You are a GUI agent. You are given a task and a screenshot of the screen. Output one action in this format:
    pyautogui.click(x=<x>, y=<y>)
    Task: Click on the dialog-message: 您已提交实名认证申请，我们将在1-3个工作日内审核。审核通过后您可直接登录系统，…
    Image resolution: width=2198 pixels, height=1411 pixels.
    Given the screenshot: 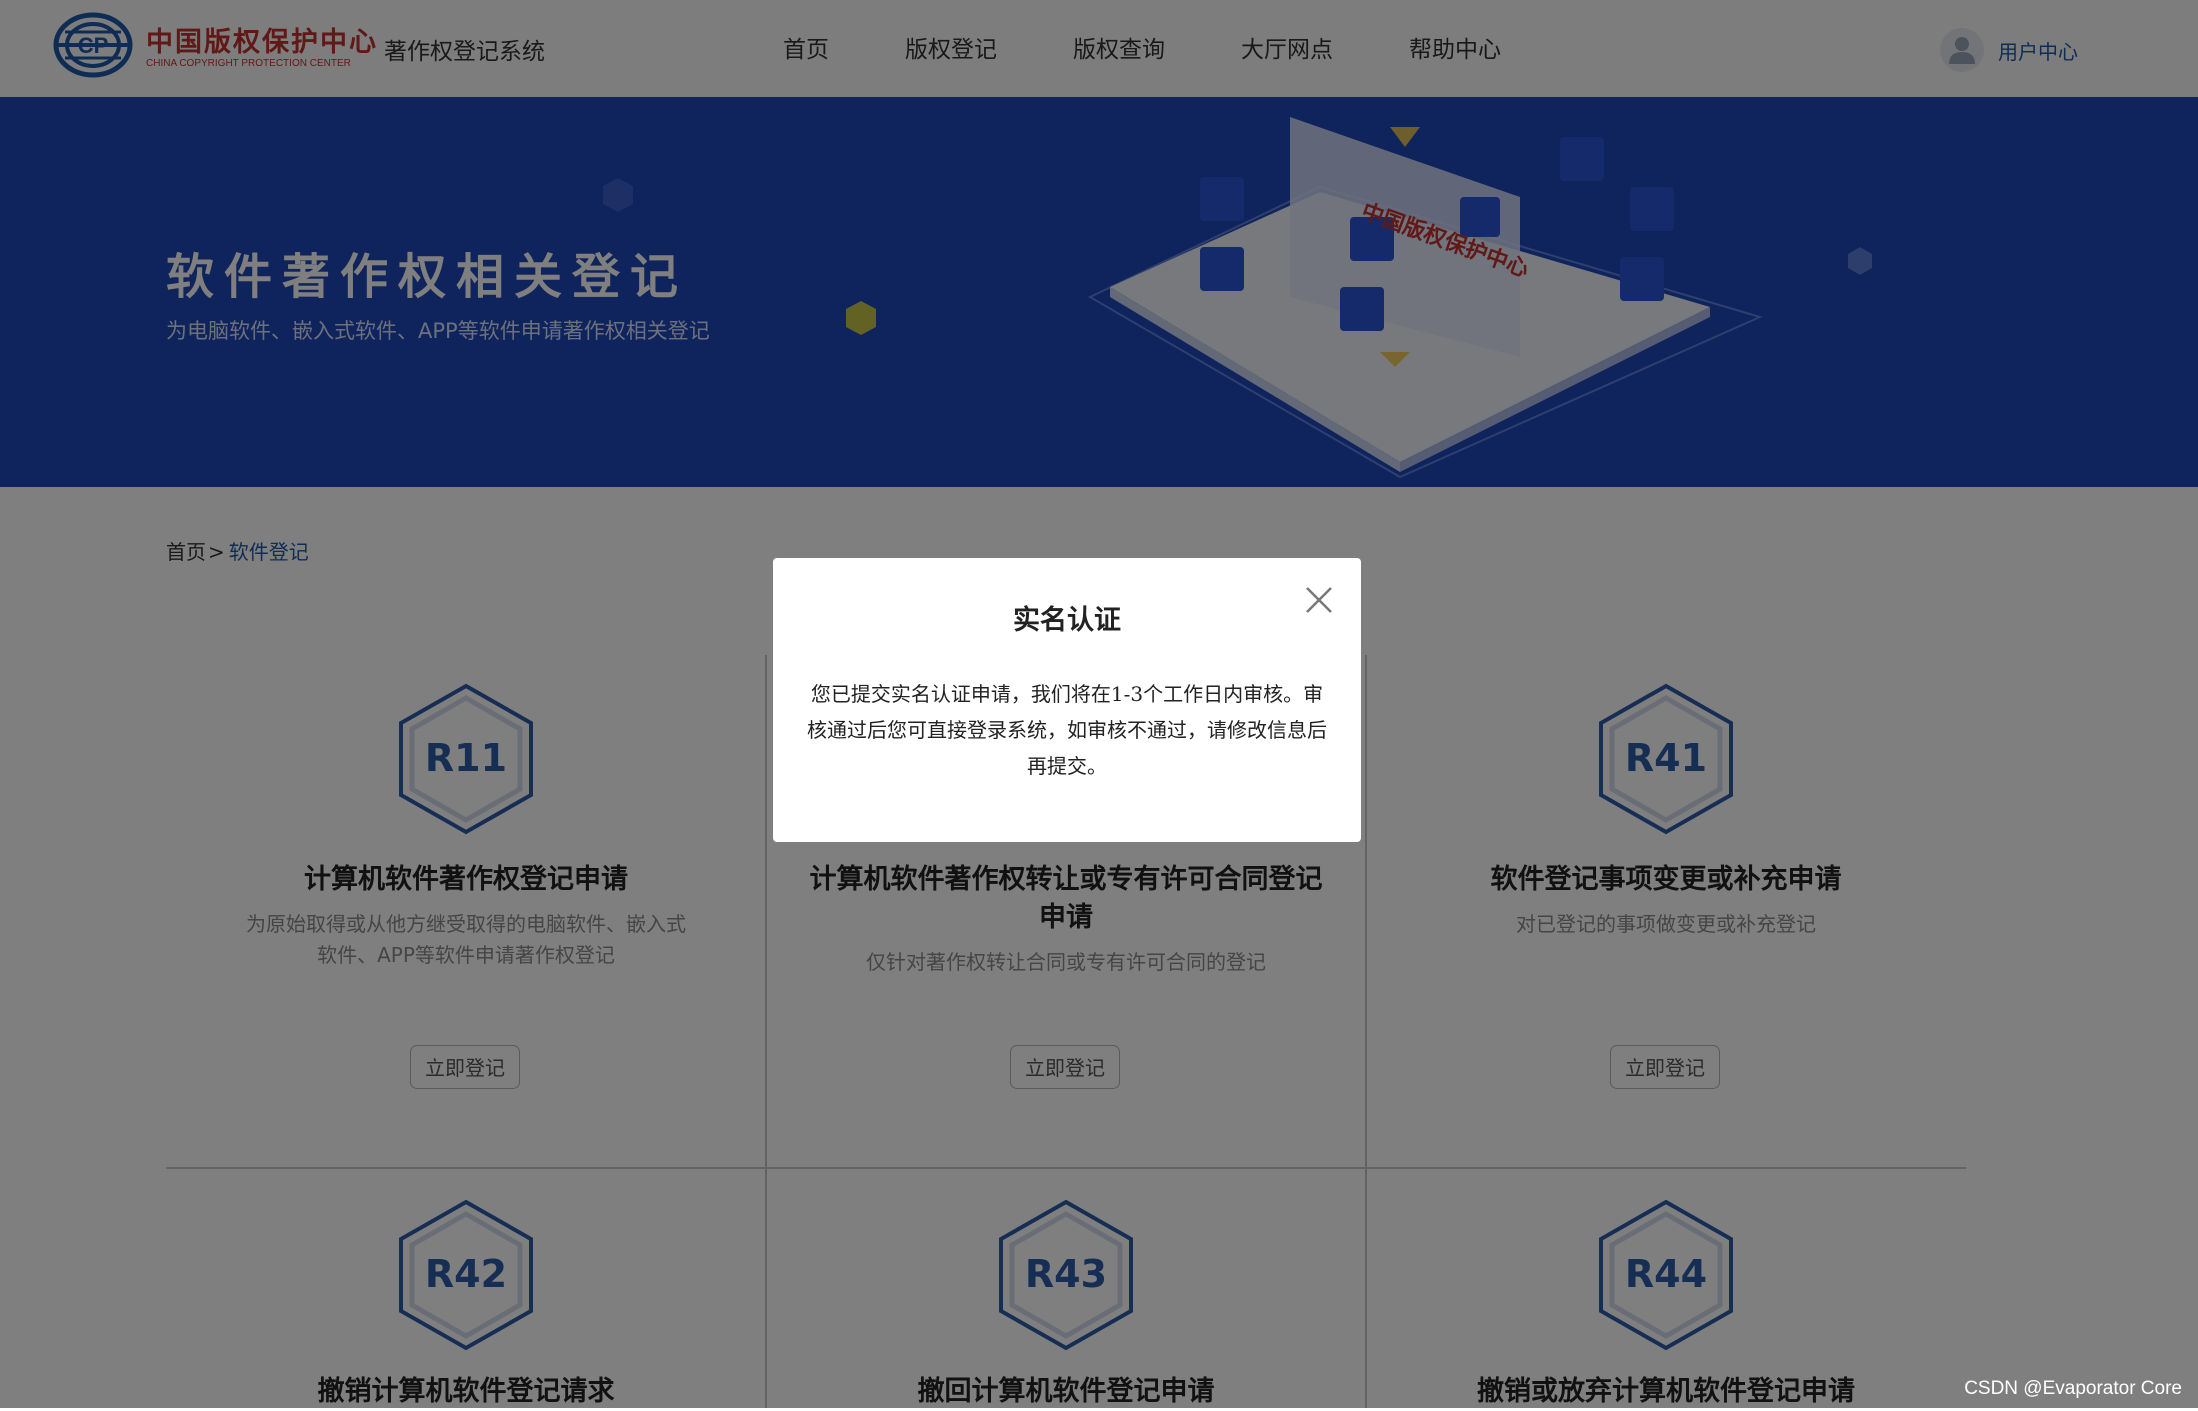 What is the action you would take?
    pyautogui.click(x=1067, y=730)
    